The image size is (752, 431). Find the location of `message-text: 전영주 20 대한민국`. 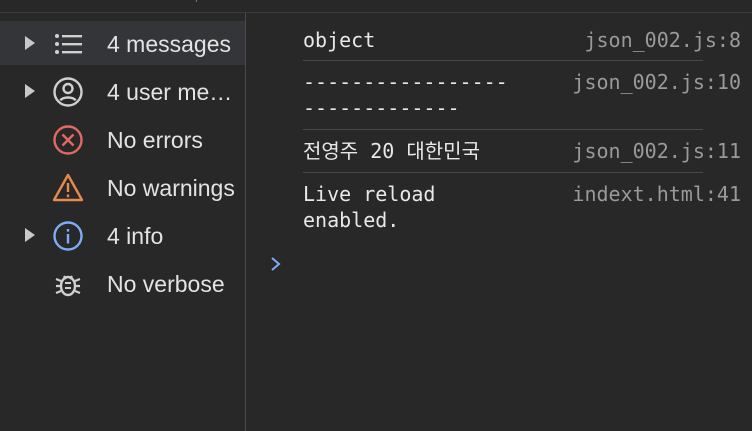

message-text: 전영주 20 대한민국 is located at coordinates (391, 151).